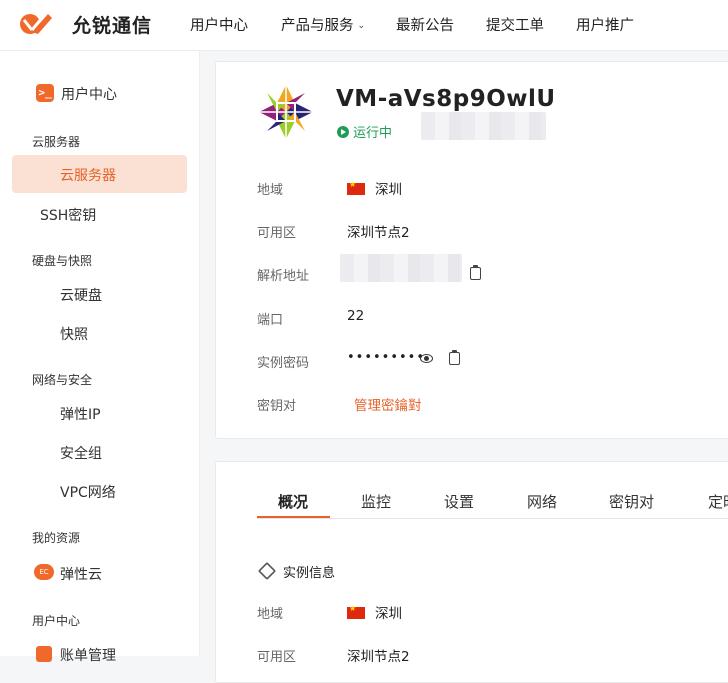  Describe the element at coordinates (388, 614) in the screenshot. I see `overview-region-text: 深圳` at that location.